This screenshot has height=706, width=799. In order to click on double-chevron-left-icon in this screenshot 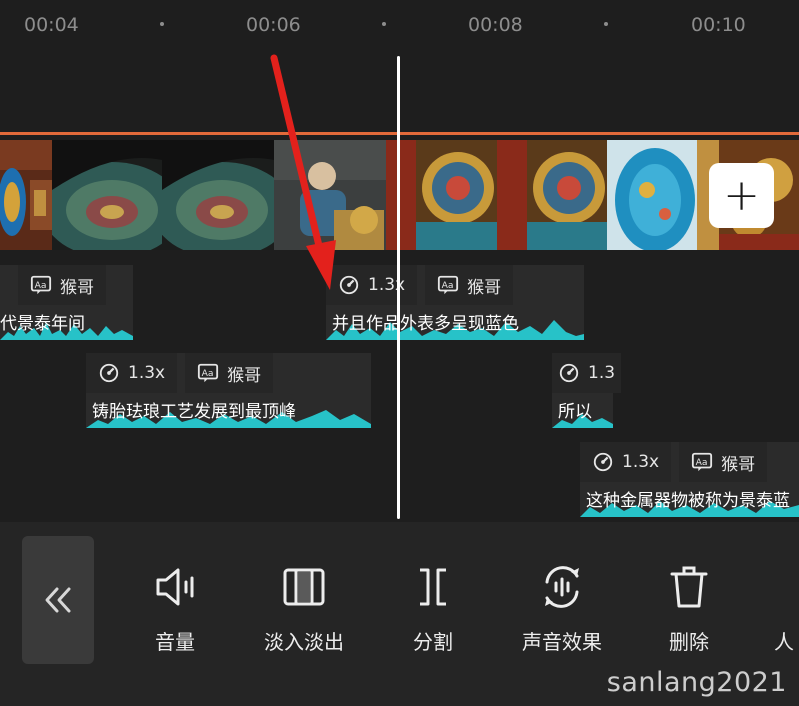, I will do `click(58, 600)`.